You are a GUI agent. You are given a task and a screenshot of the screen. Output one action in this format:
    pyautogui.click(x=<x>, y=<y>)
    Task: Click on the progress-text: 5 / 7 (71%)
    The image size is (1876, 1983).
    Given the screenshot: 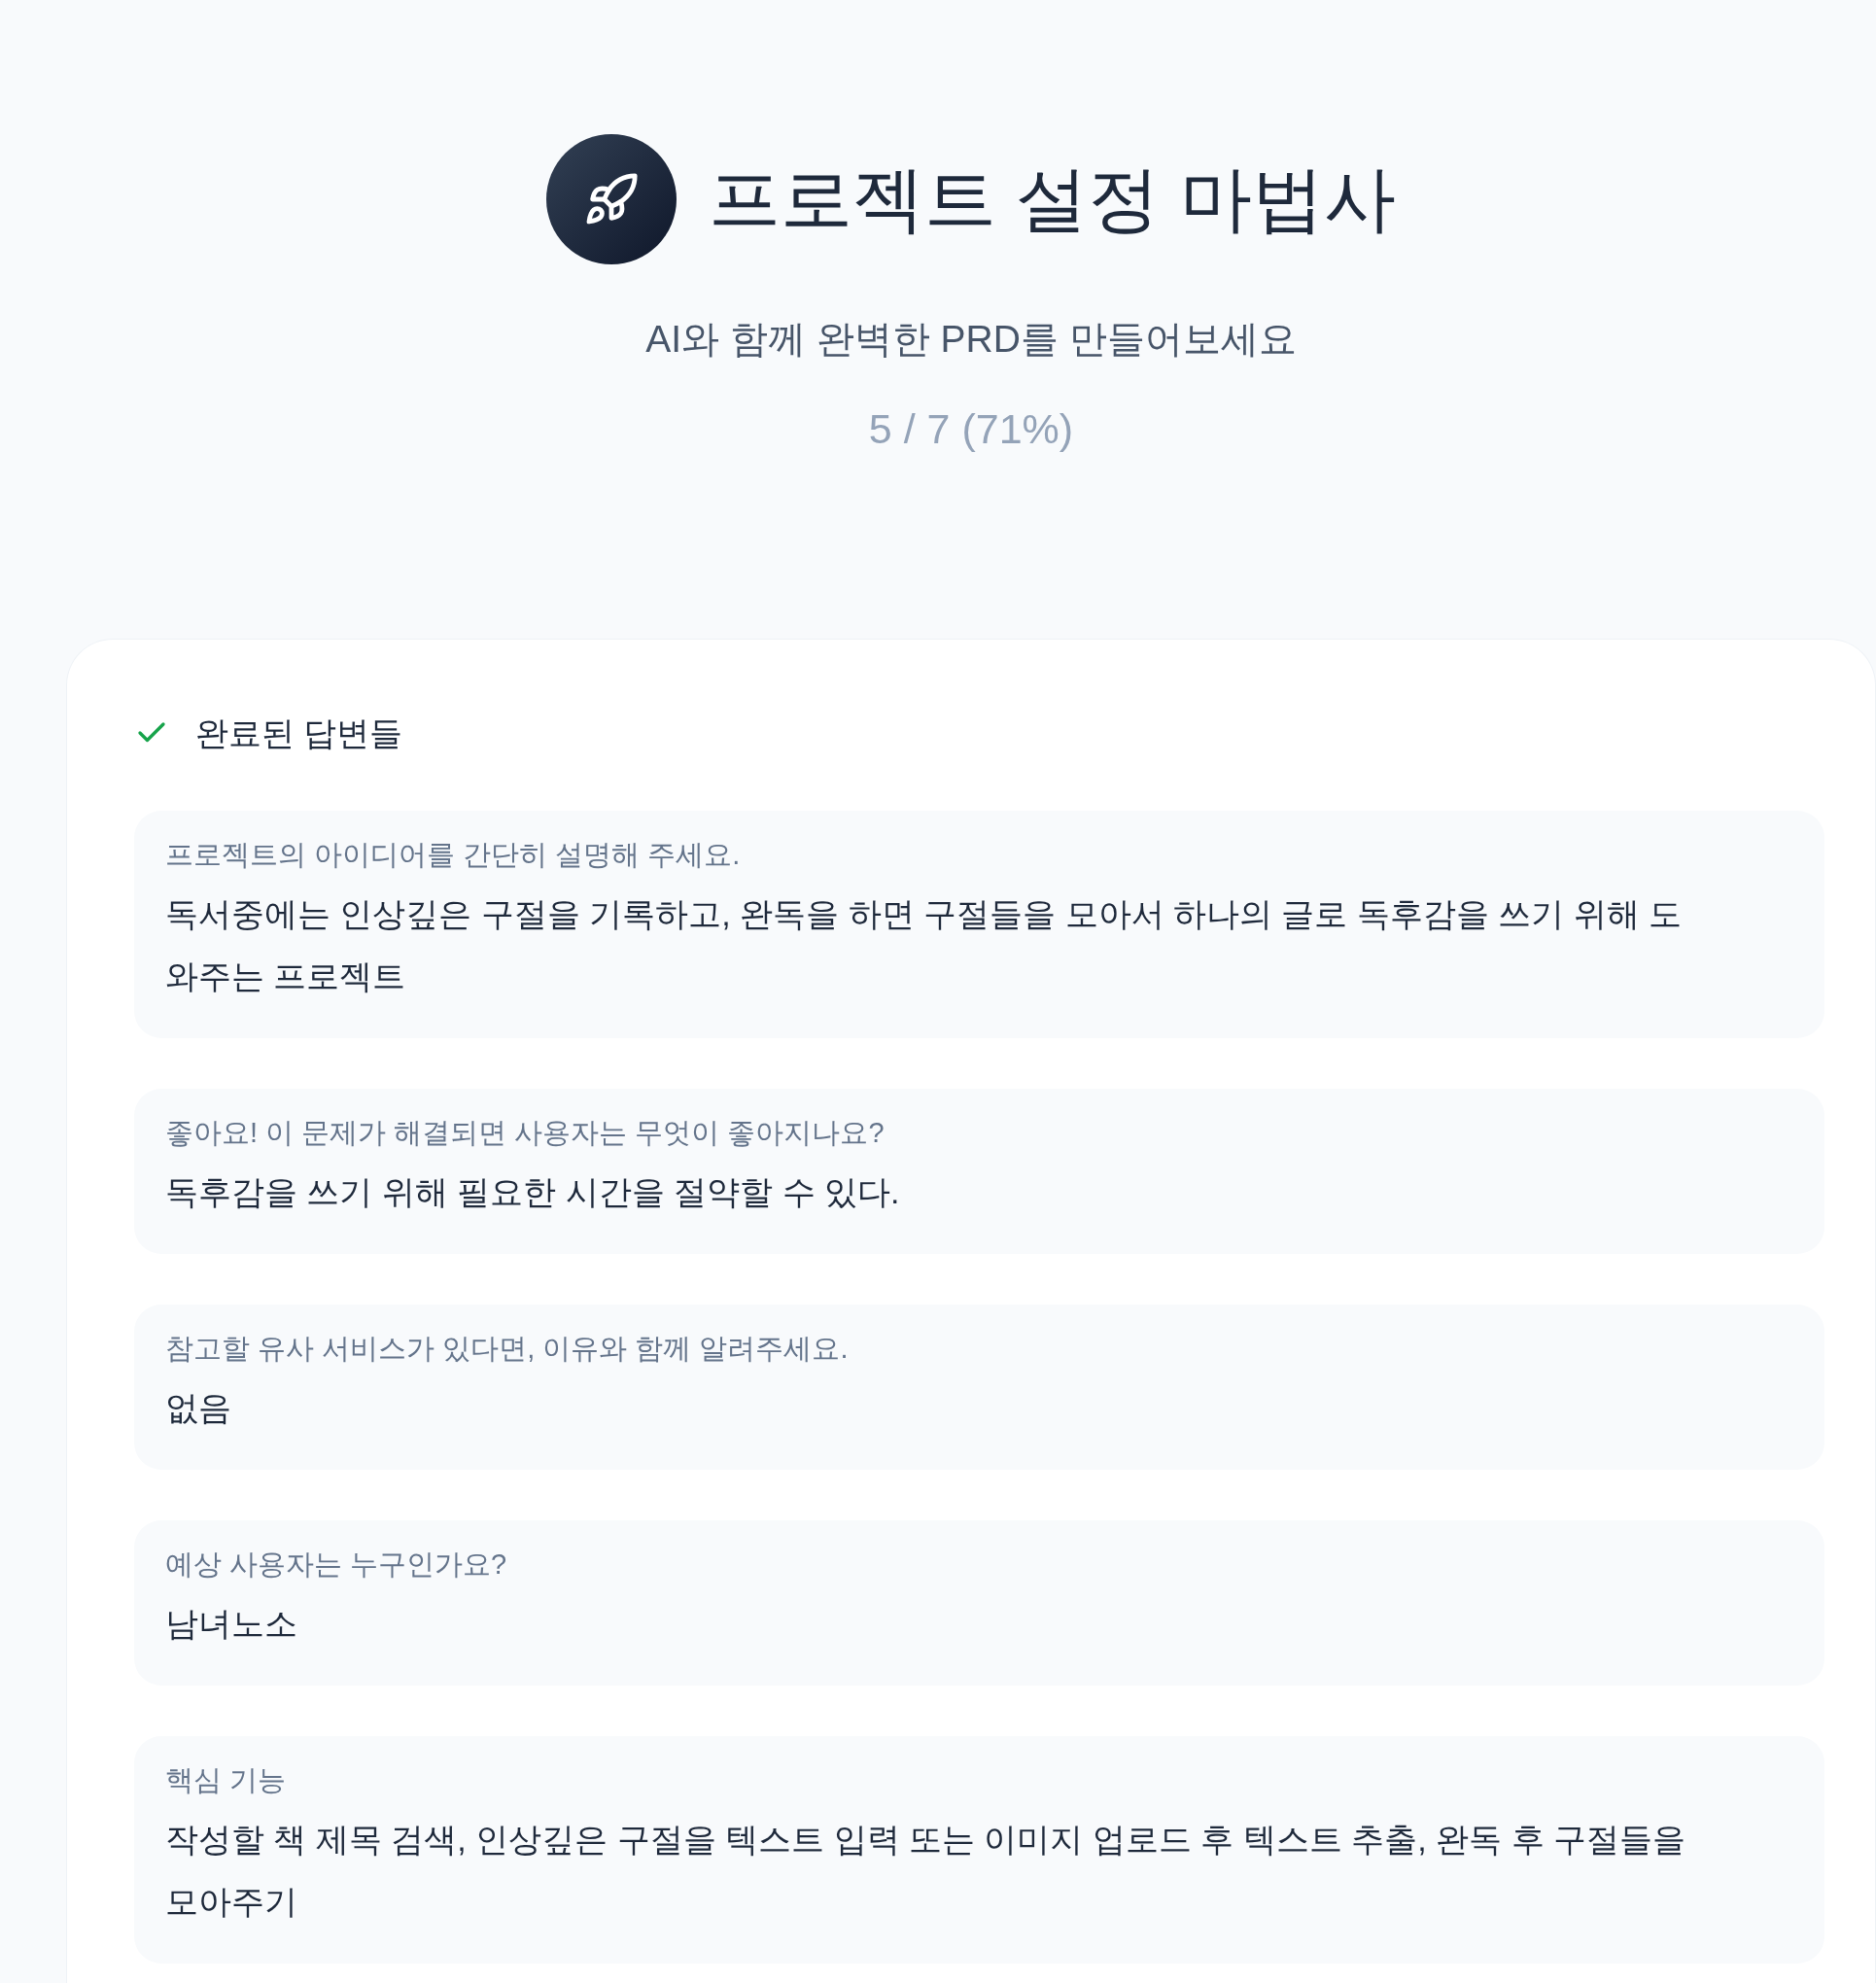 What is the action you would take?
    pyautogui.click(x=971, y=429)
    